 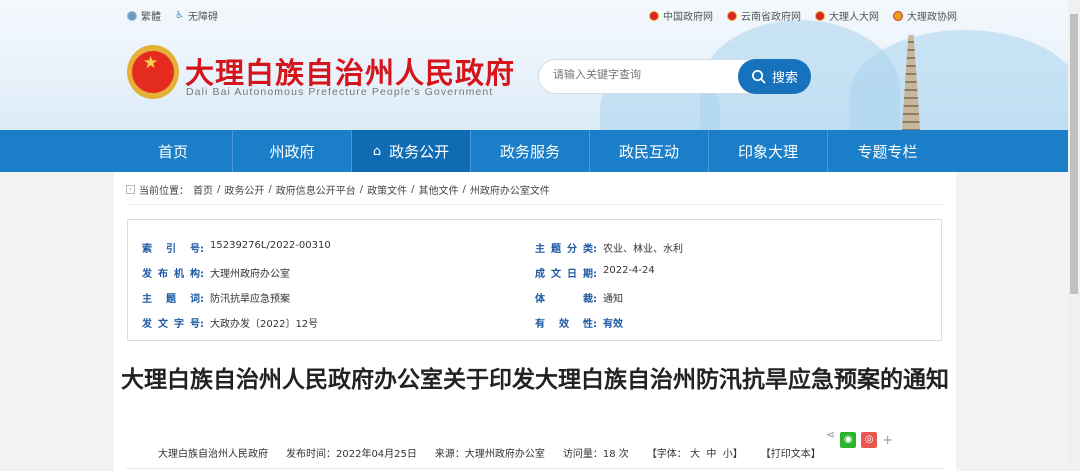 I want to click on location-icon: ›, so click(x=130, y=189).